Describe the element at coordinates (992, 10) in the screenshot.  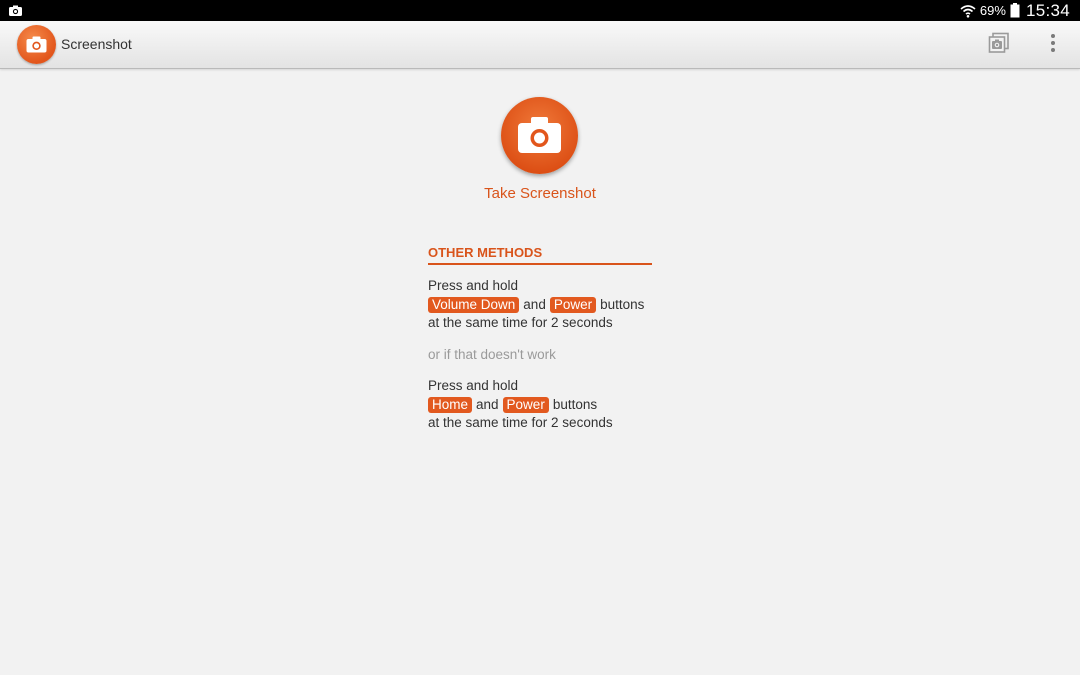
I see `battery-percent: 69%` at that location.